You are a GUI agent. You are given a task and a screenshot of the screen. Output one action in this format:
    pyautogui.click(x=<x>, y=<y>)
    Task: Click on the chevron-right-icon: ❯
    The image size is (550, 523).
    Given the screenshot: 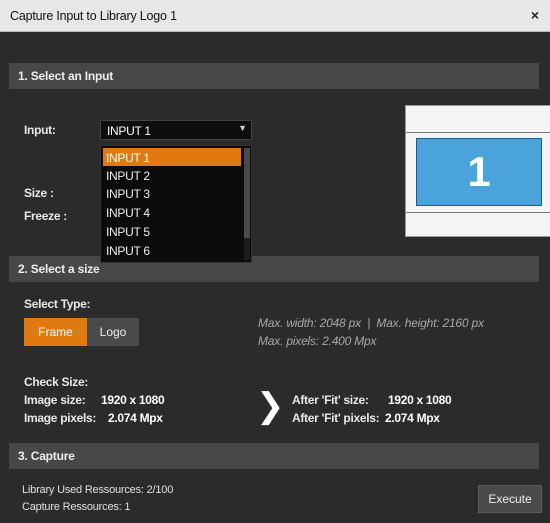 What is the action you would take?
    pyautogui.click(x=270, y=406)
    